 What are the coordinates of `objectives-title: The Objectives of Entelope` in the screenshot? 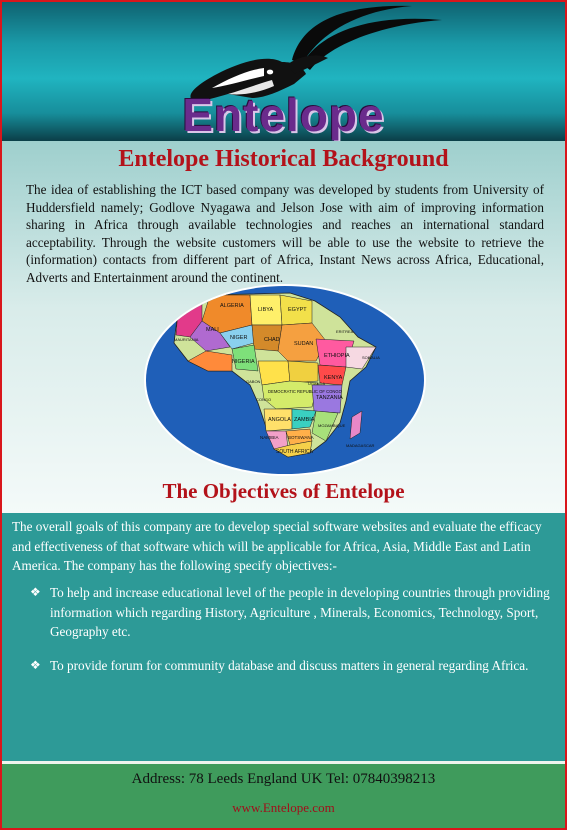 It's located at (283, 491).